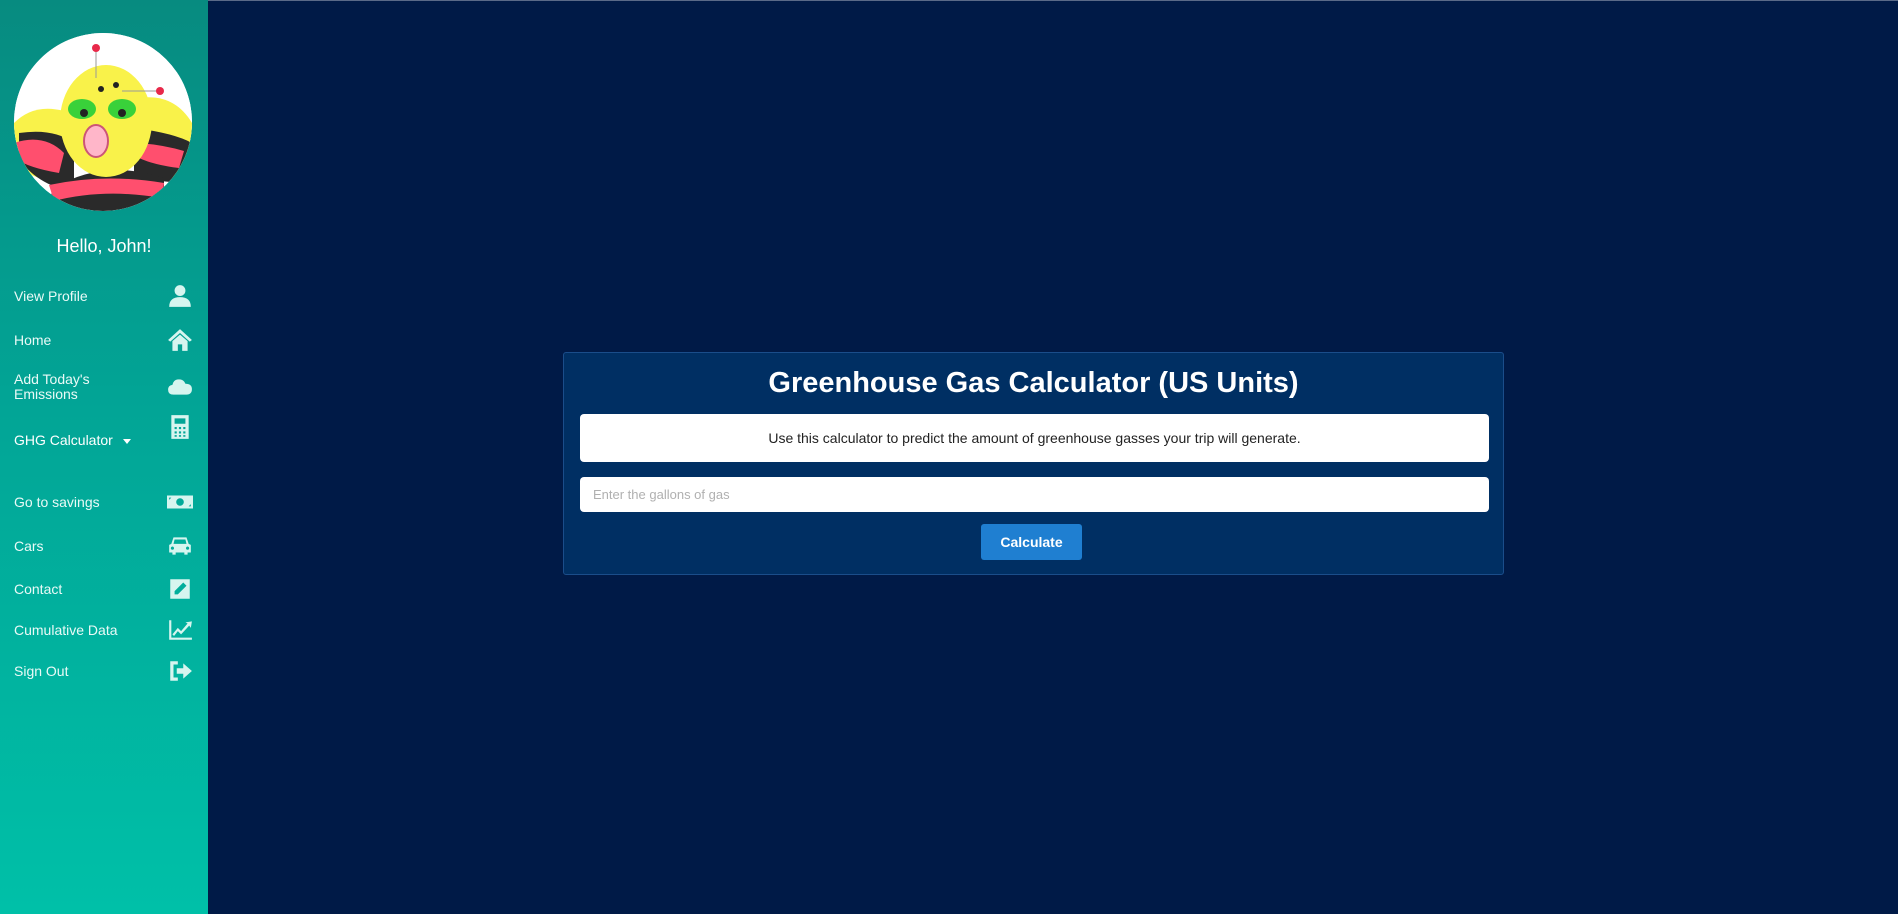 The height and width of the screenshot is (914, 1898). What do you see at coordinates (104, 589) in the screenshot?
I see `sidebar-item-contact: Contact` at bounding box center [104, 589].